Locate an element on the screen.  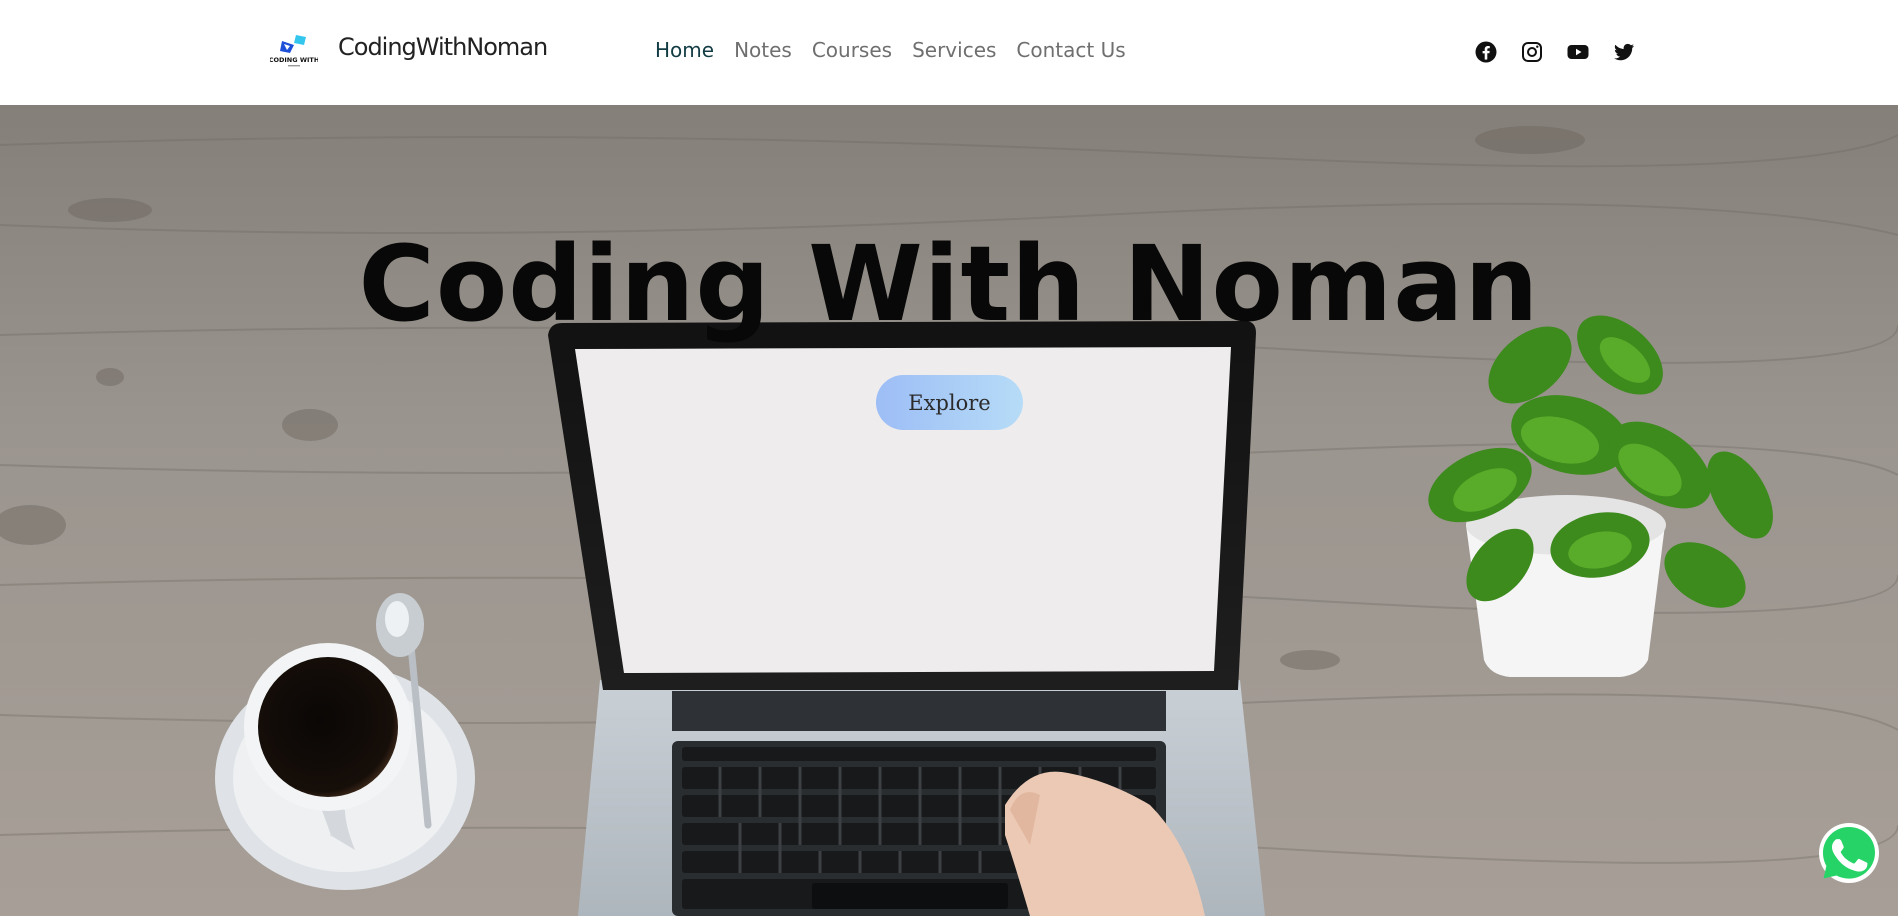
logo-icon: CODING WITH is located at coordinates (294, 51).